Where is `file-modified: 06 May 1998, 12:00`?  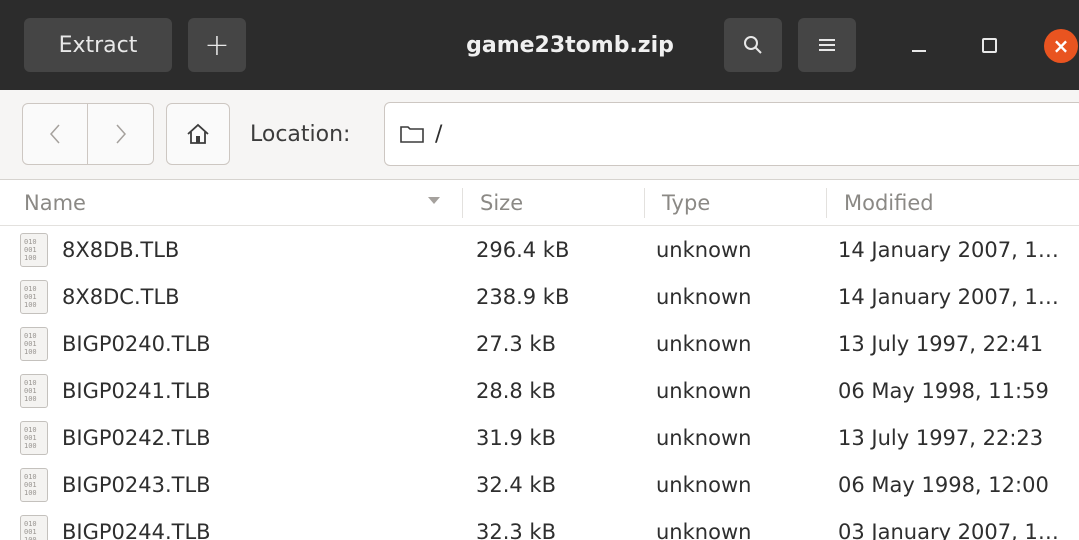 file-modified: 06 May 1998, 12:00 is located at coordinates (943, 484).